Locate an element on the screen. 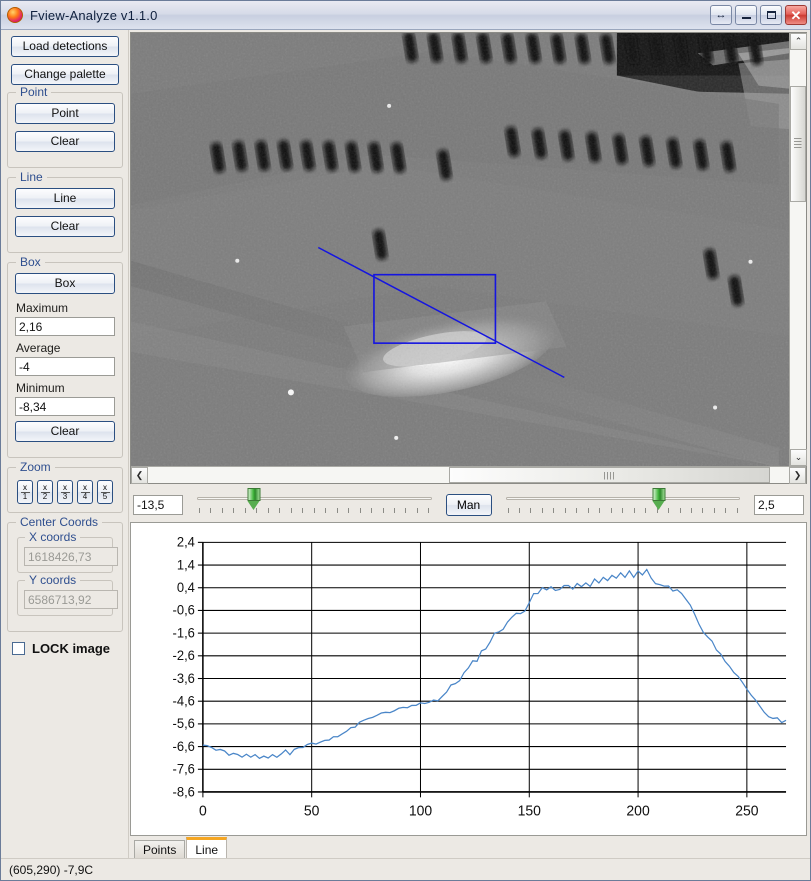 Image resolution: width=811 pixels, height=881 pixels. lock-image-row: LOCK image is located at coordinates (67, 648).